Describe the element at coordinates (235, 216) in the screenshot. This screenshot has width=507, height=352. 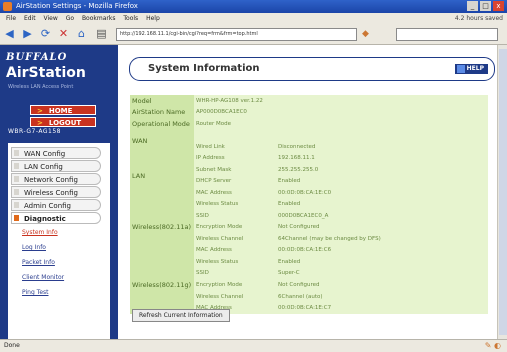
I see `row-key: SSID` at that location.